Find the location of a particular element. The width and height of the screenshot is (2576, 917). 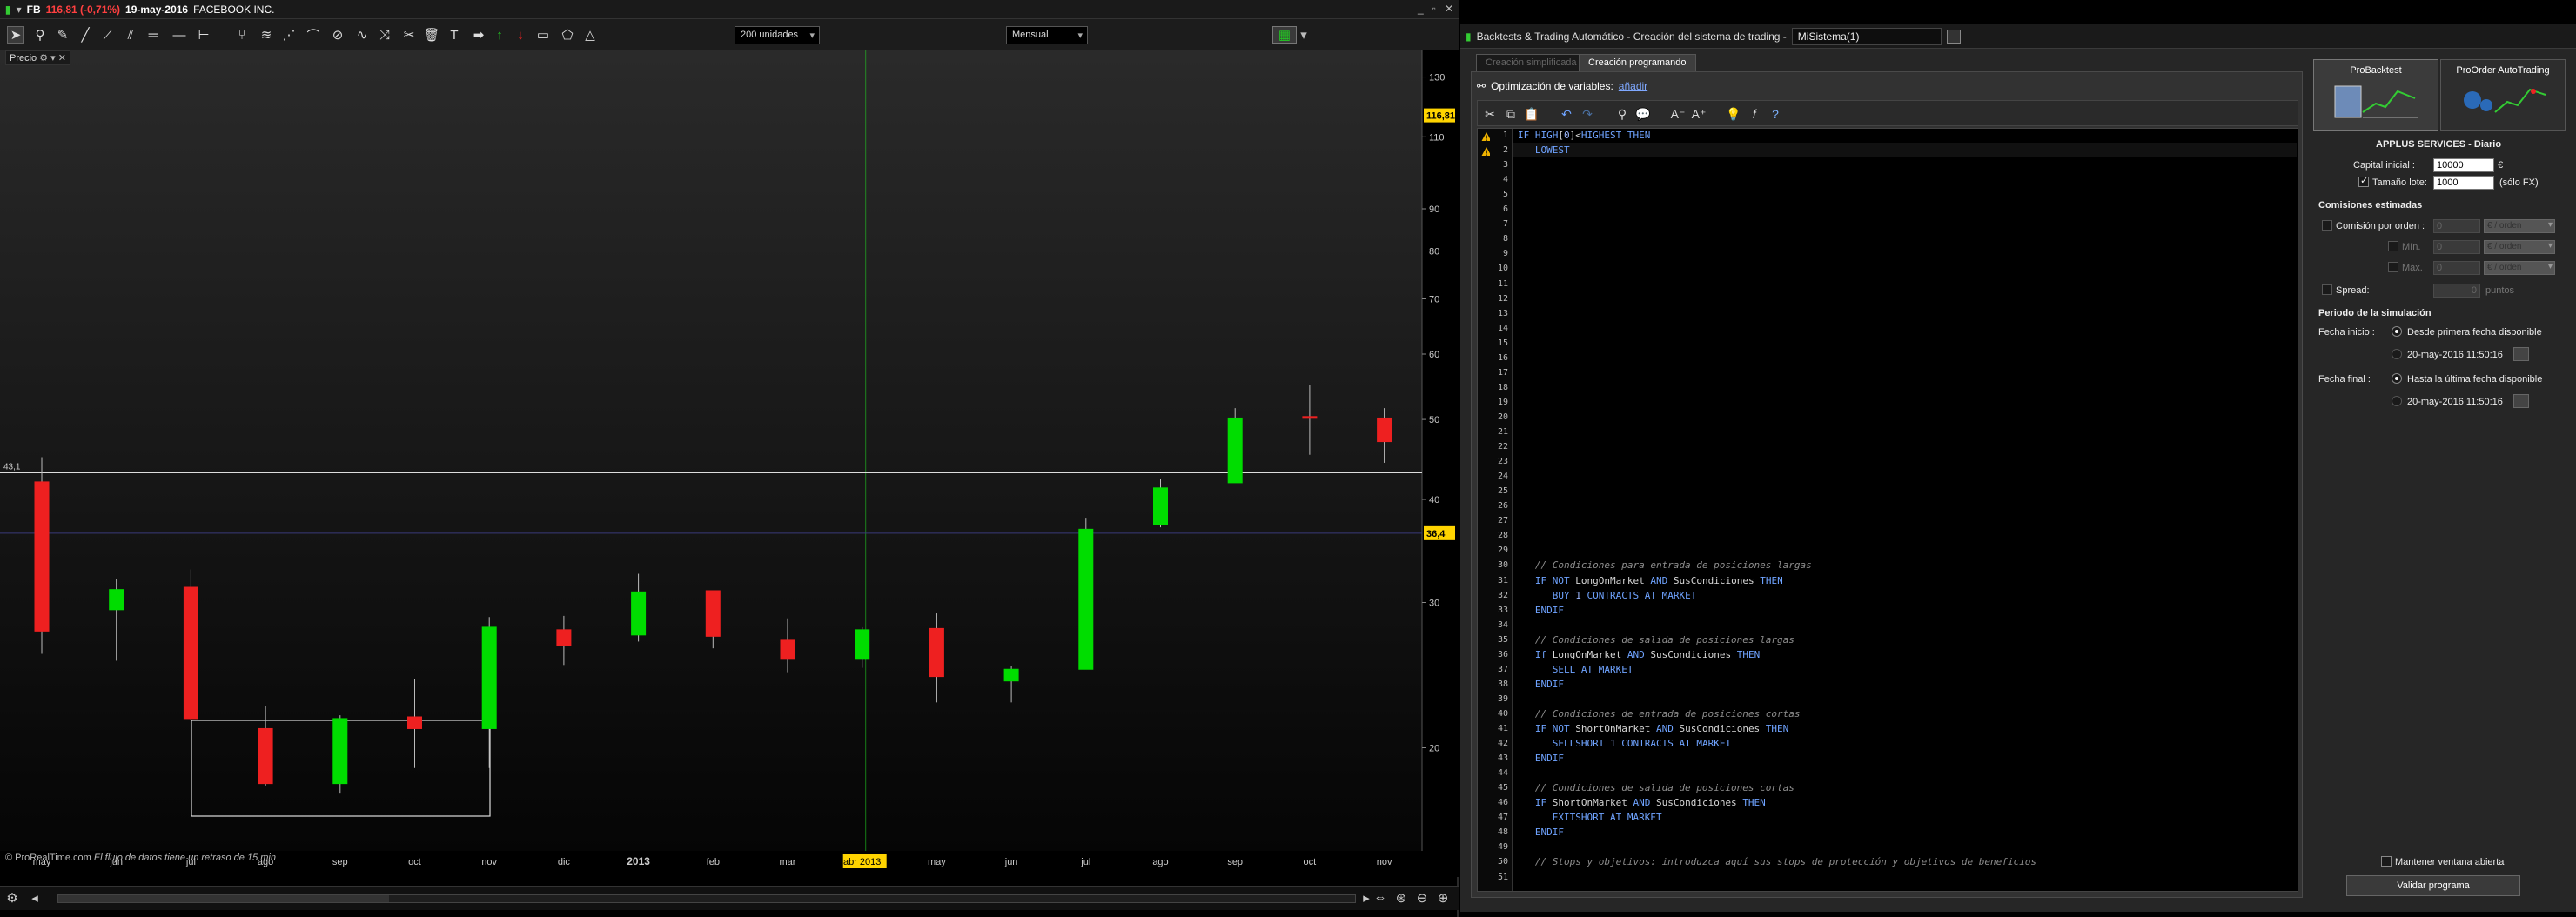

tab-simplified: Creación simplificada is located at coordinates (1531, 62).